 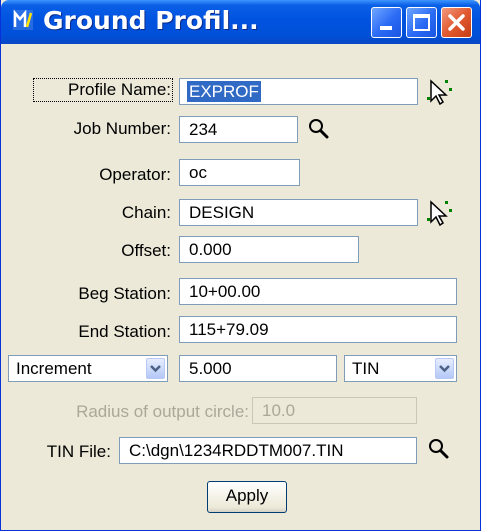 I want to click on app-icon, so click(x=23, y=19).